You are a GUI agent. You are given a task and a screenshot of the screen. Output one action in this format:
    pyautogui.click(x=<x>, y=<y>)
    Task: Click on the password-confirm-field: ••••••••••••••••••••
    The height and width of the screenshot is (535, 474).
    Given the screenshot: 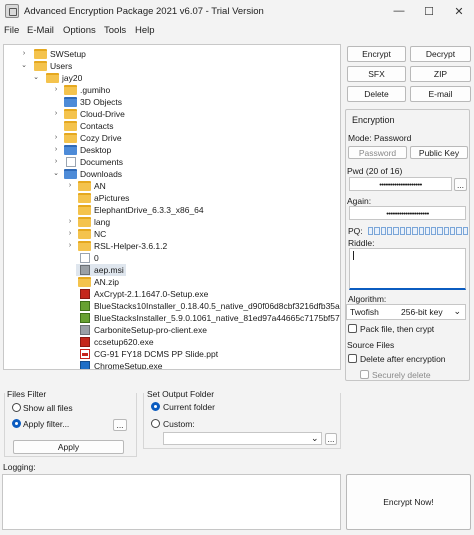 What is the action you would take?
    pyautogui.click(x=407, y=213)
    